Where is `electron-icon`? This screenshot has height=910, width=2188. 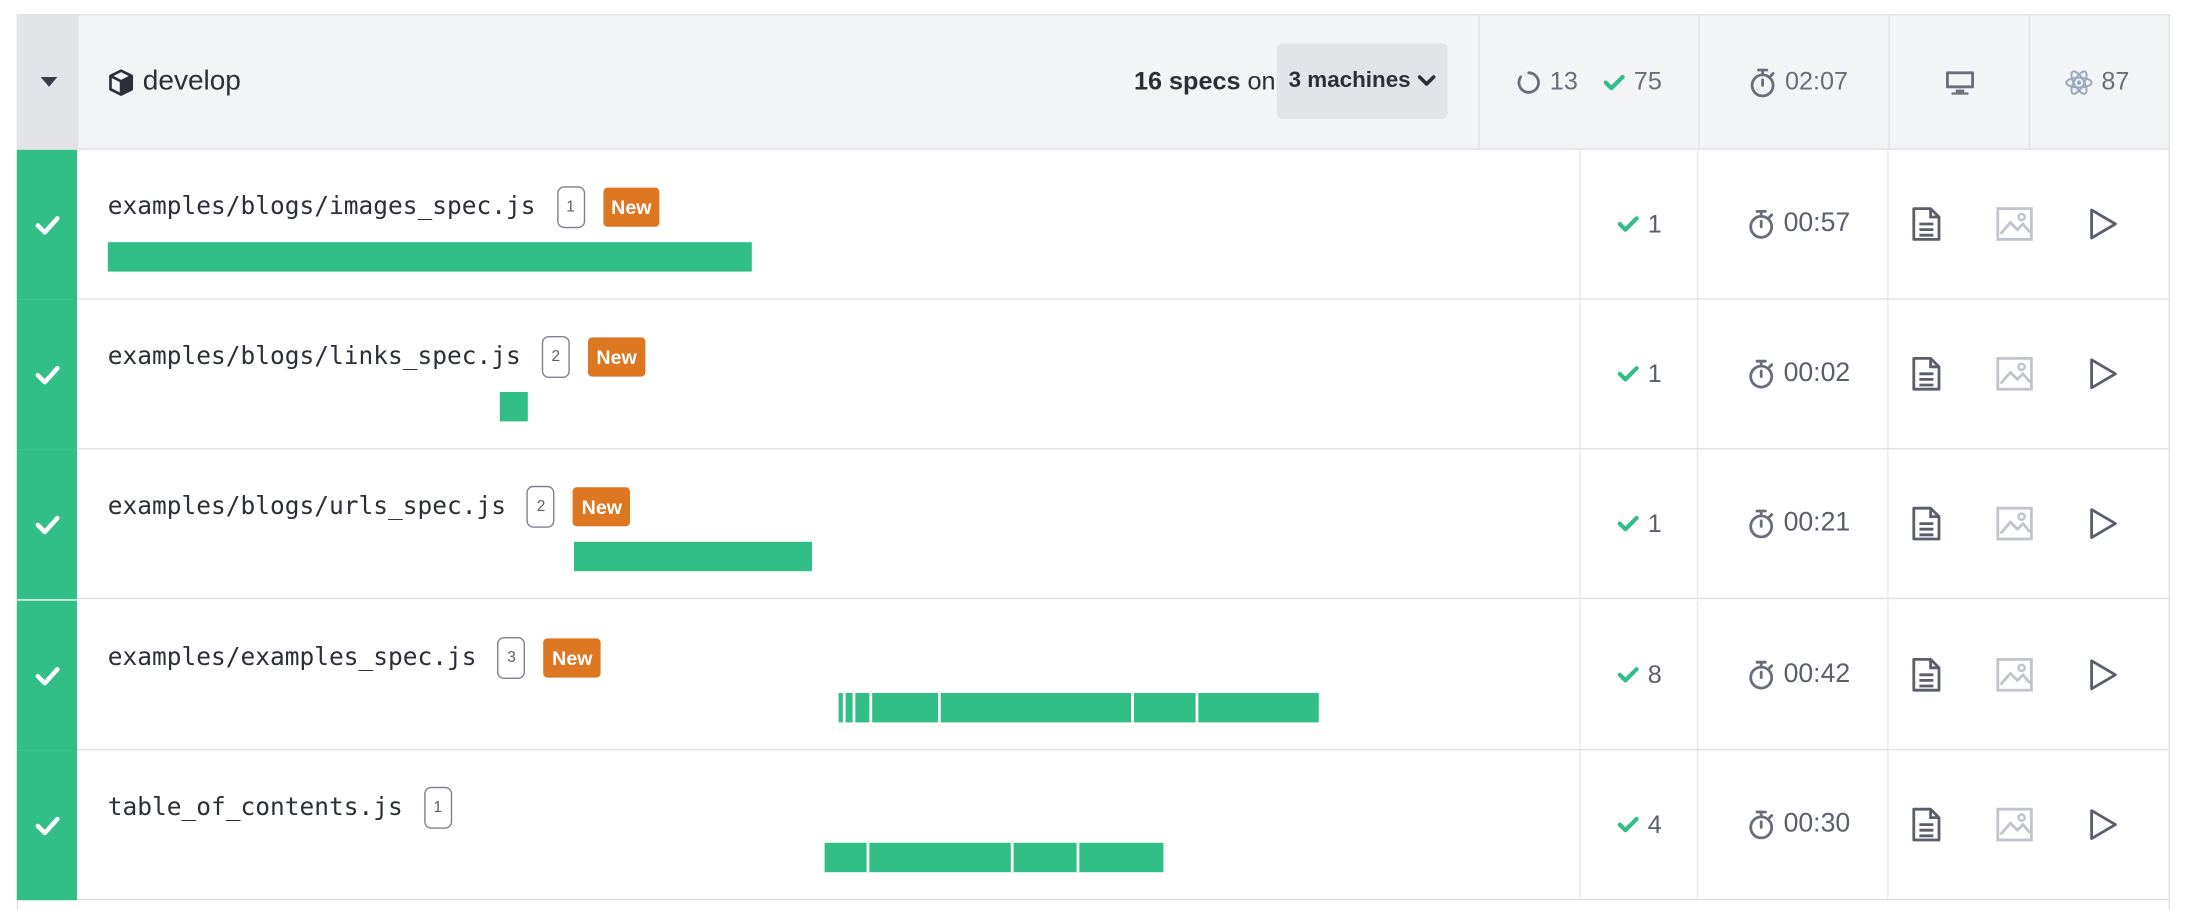
electron-icon is located at coordinates (2079, 82).